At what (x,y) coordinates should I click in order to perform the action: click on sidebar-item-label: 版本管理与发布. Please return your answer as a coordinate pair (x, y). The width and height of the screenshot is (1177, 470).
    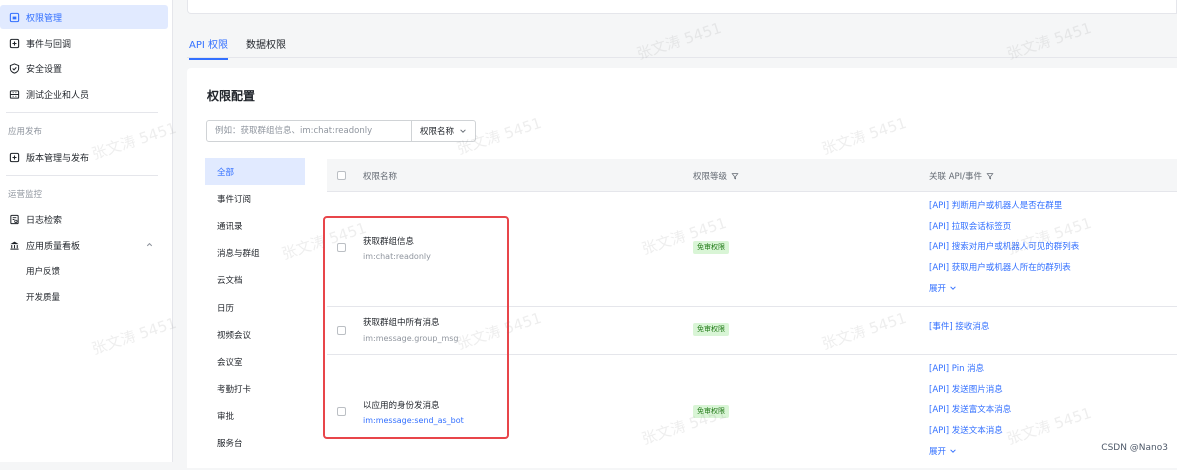
    Looking at the image, I should click on (58, 158).